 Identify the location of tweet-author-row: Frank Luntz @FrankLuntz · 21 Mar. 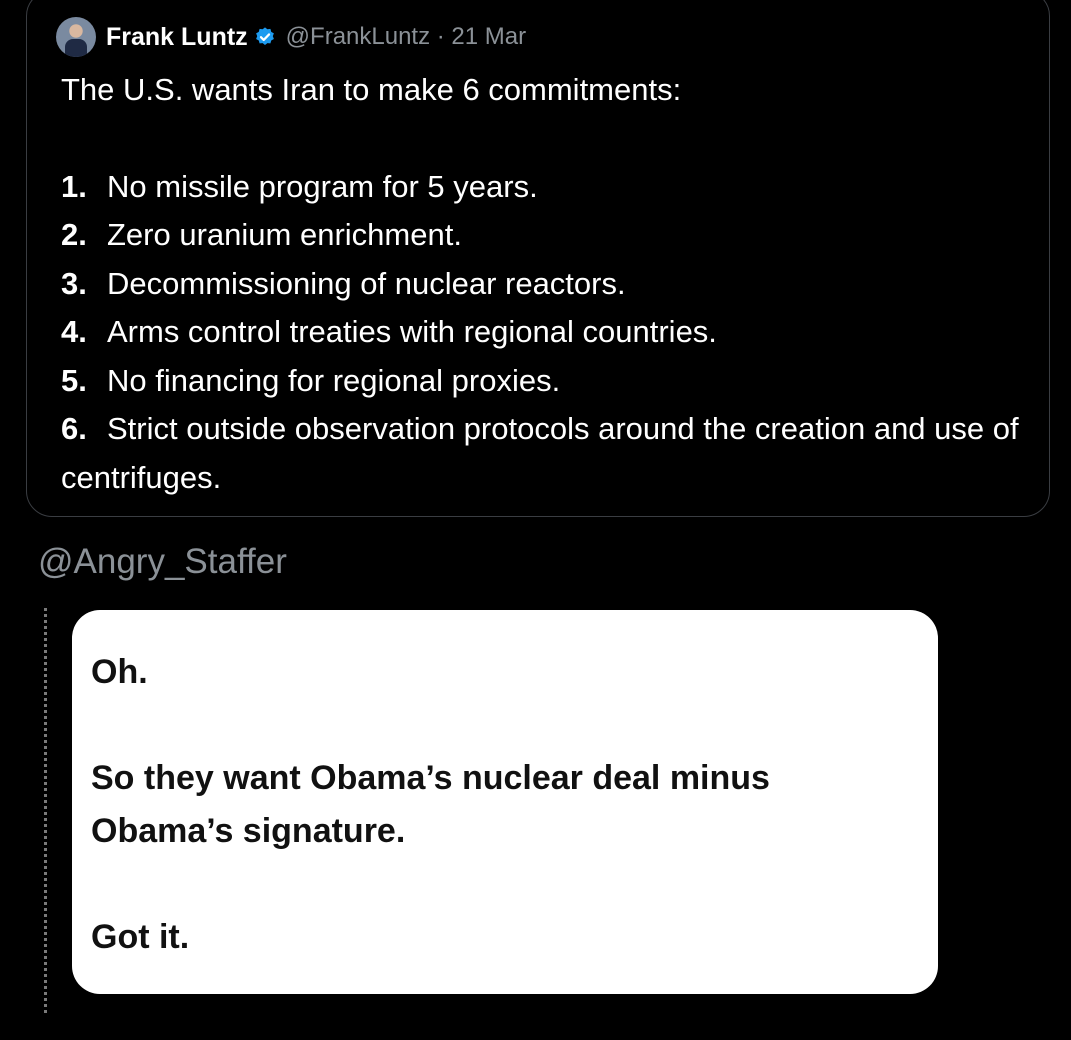
(291, 37).